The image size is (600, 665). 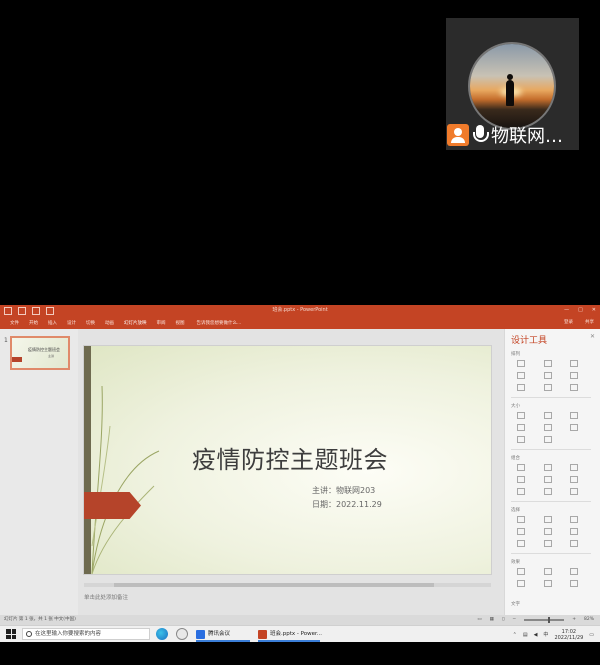 What do you see at coordinates (592, 336) in the screenshot?
I see `close-icon: ✕` at bounding box center [592, 336].